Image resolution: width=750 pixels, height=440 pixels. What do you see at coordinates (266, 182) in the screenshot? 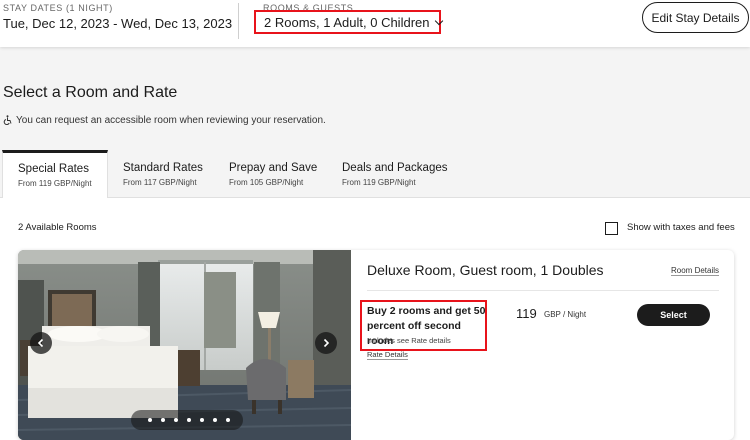
I see `tab-sub: From 105 GBP/Night` at bounding box center [266, 182].